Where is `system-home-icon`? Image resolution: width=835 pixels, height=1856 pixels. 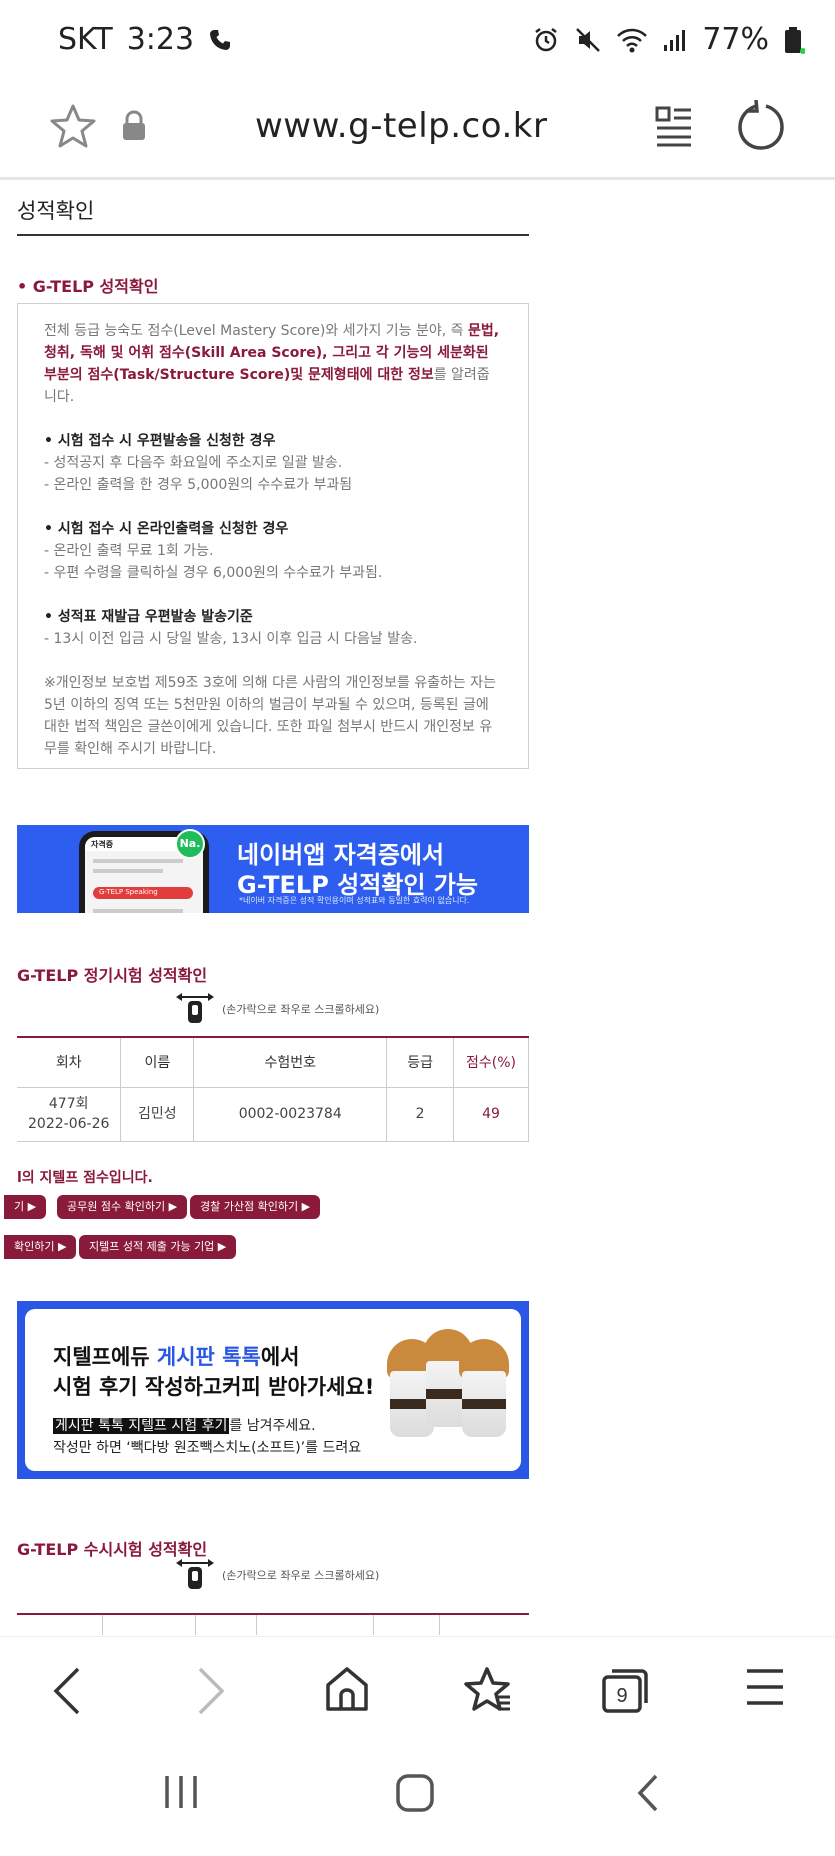
system-home-icon is located at coordinates (415, 1795).